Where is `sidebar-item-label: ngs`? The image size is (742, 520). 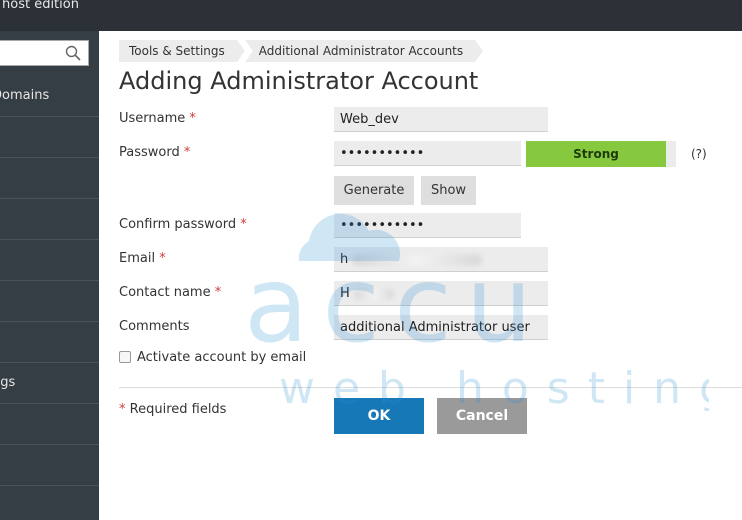
sidebar-item-label: ngs is located at coordinates (8, 382).